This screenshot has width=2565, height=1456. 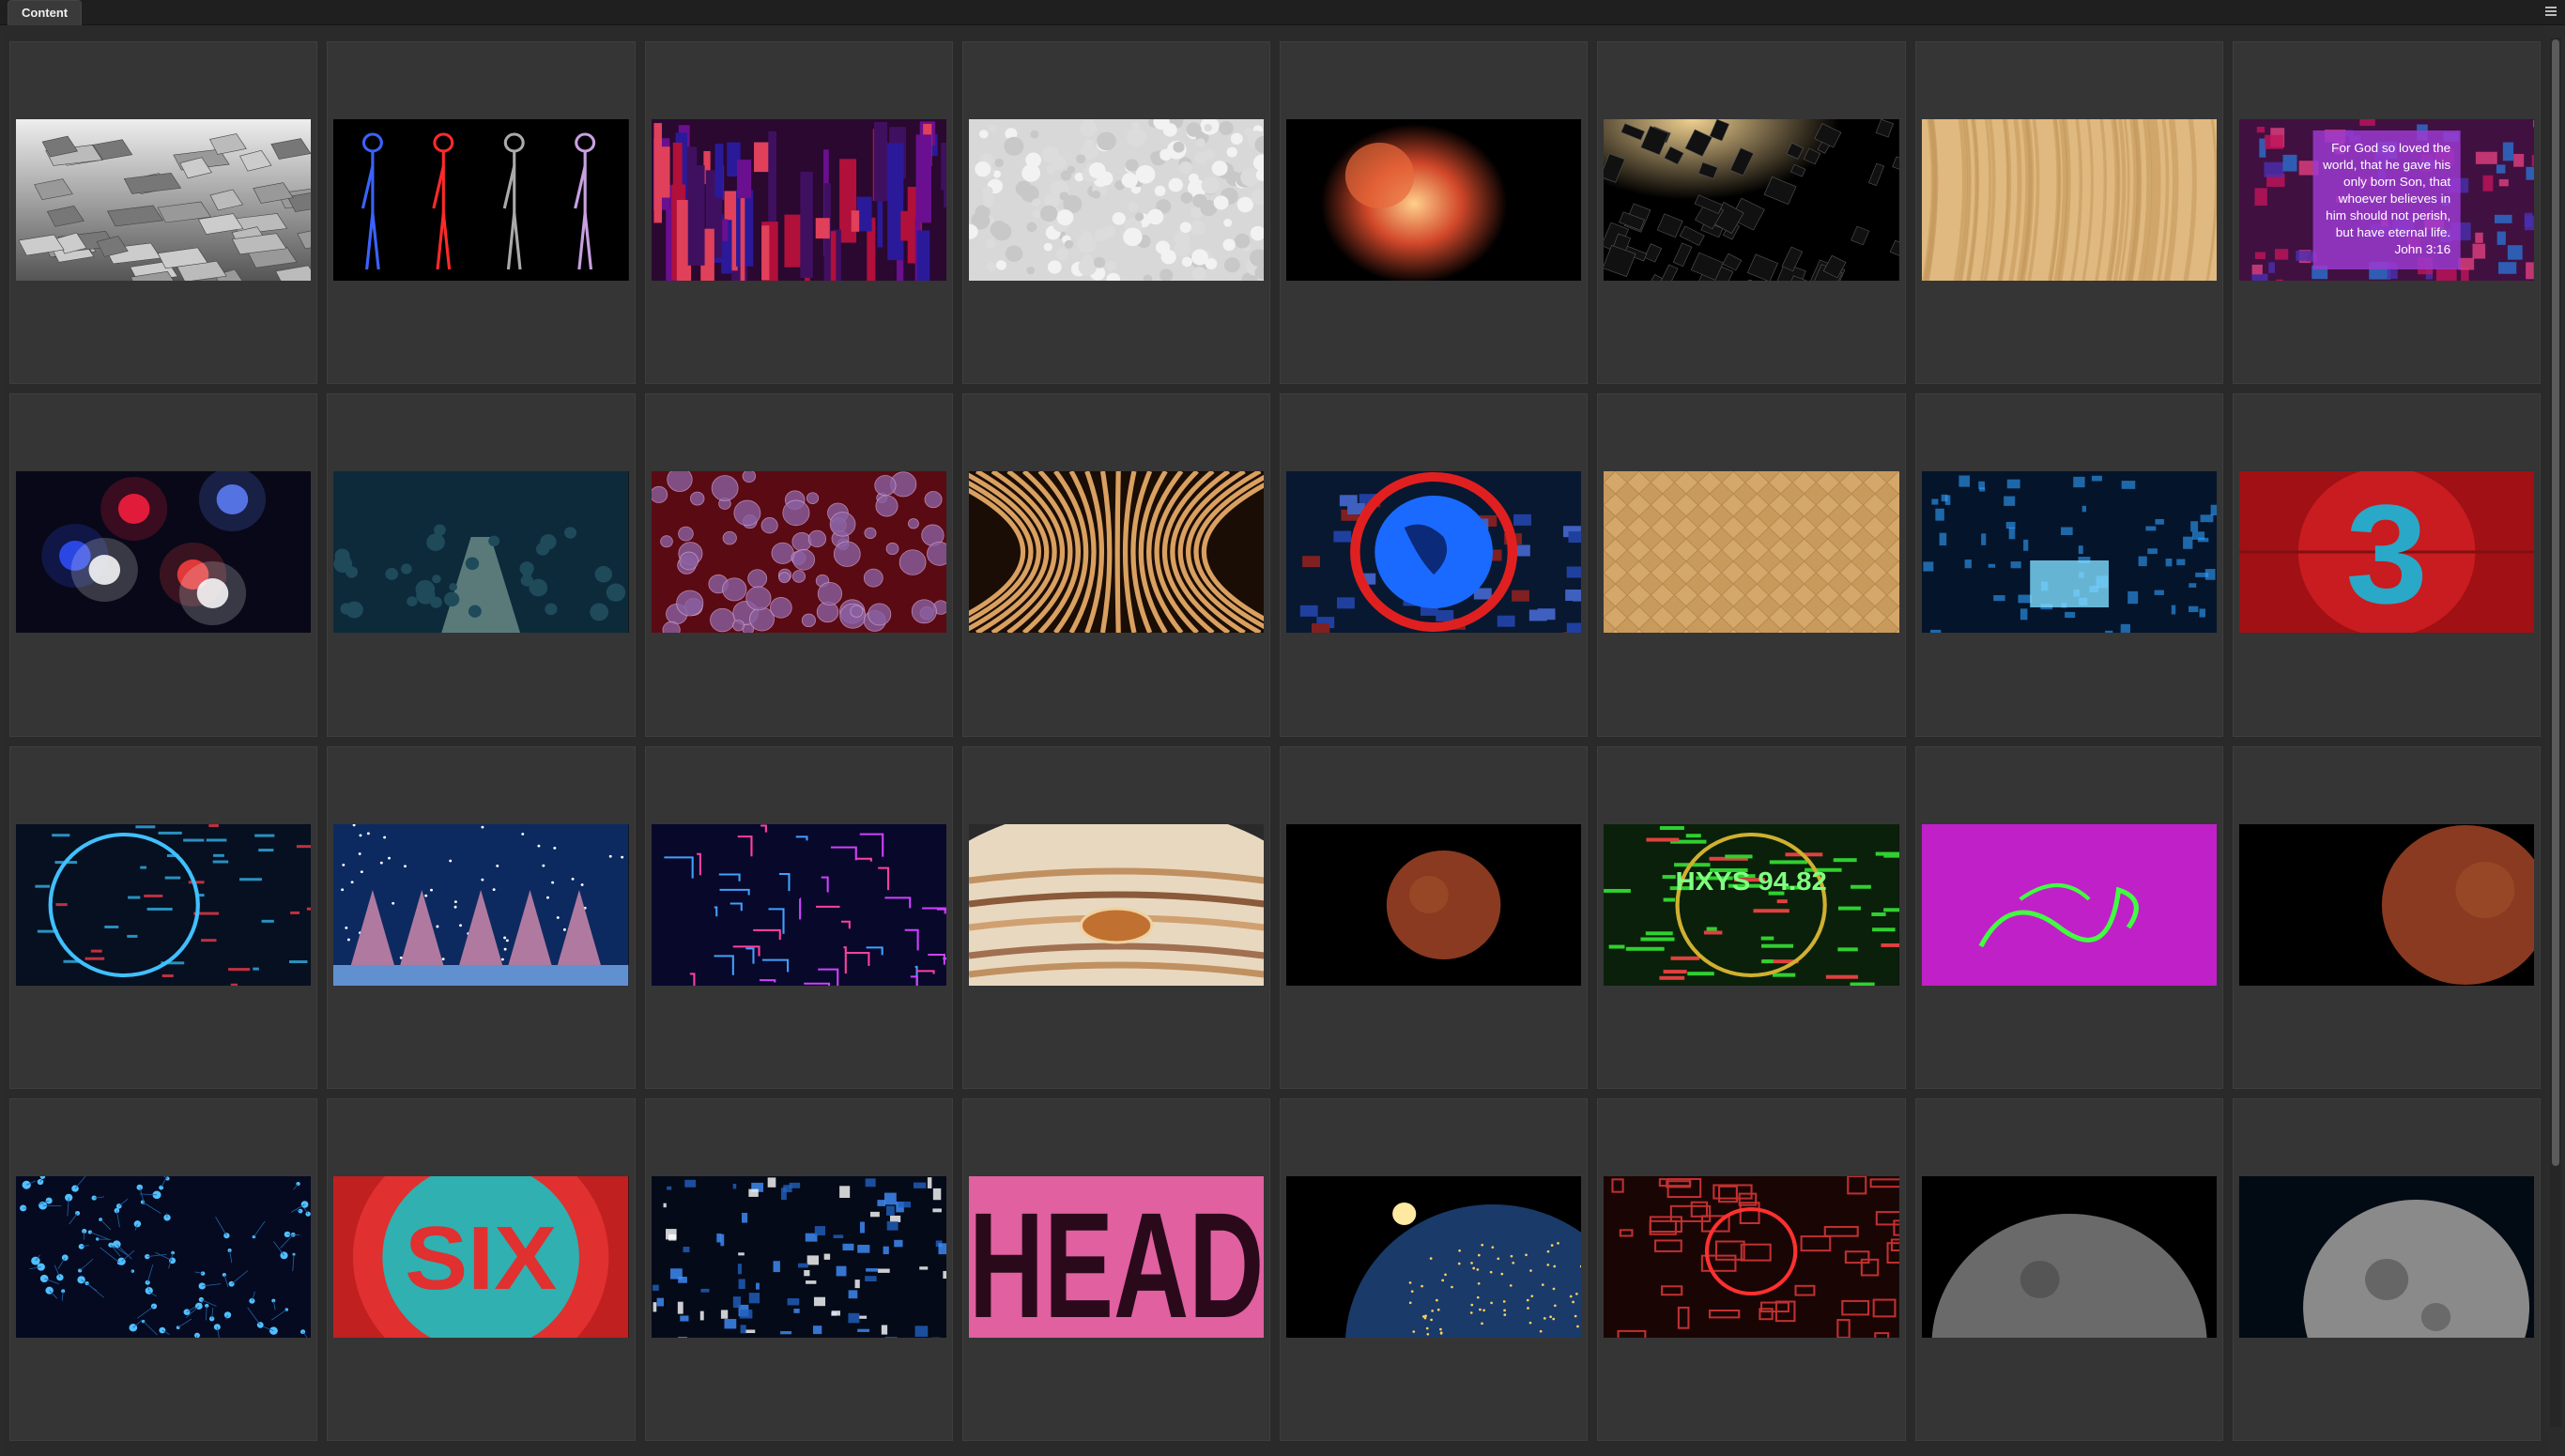 I want to click on content-item: SIX, so click(x=482, y=1269).